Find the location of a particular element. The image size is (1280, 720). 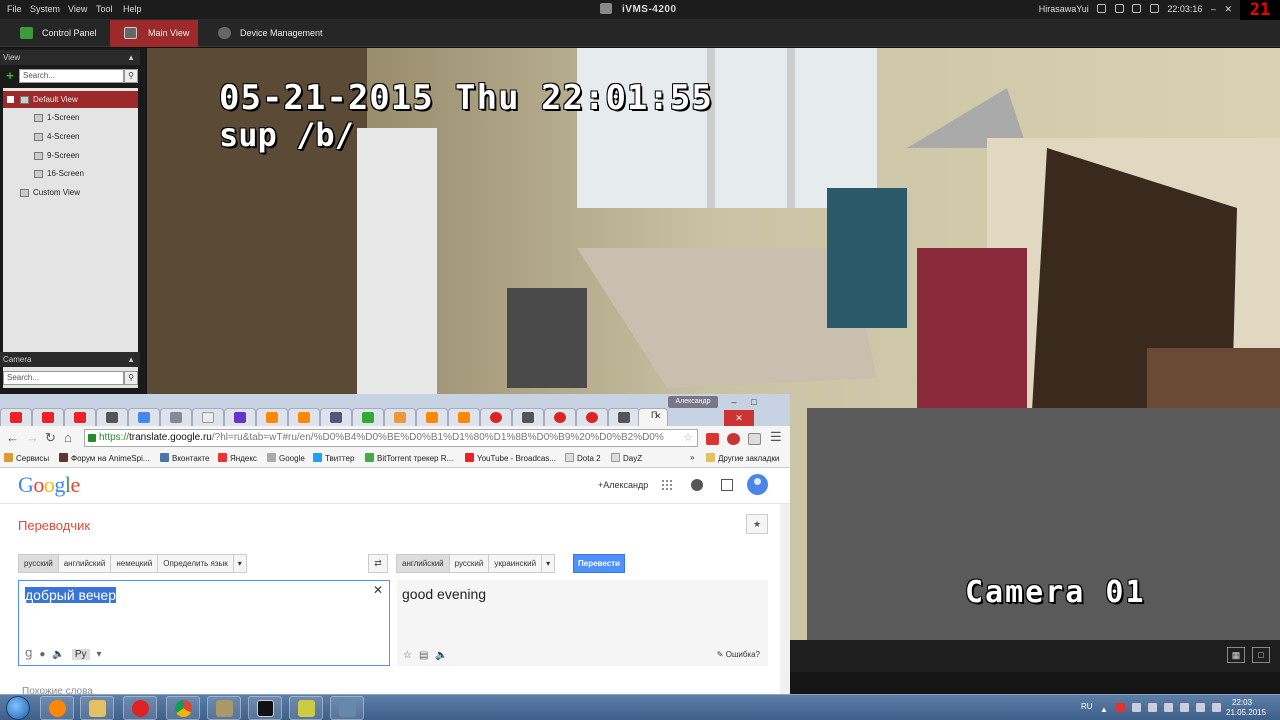

fullscreen-icon: □ is located at coordinates (1261, 655).